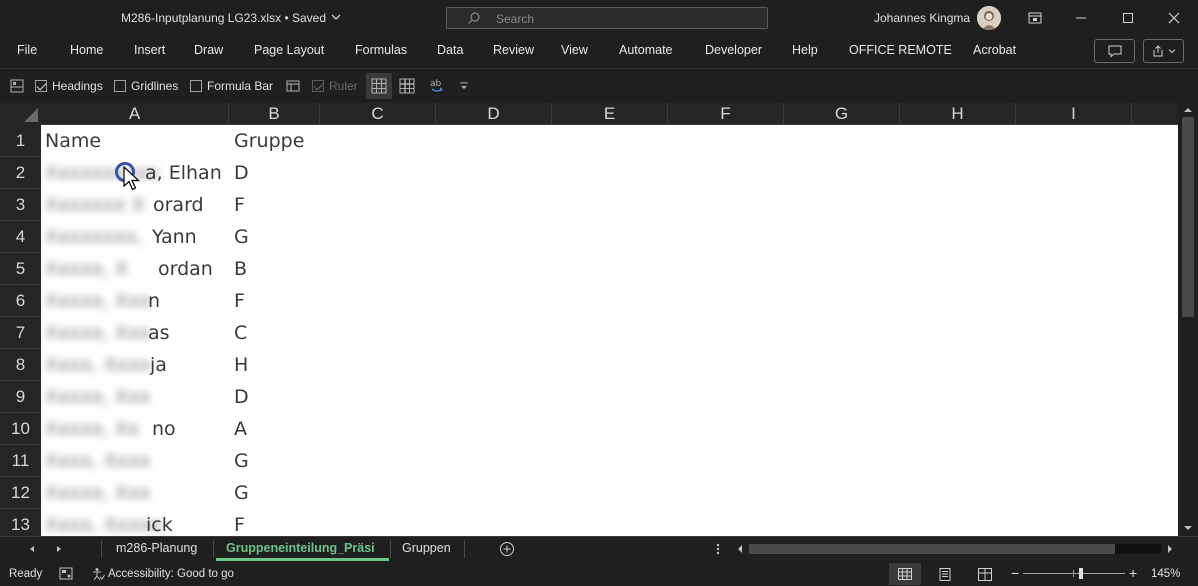 The width and height of the screenshot is (1198, 586). Describe the element at coordinates (183, 173) in the screenshot. I see `cell-a-name: a, Elhan` at that location.